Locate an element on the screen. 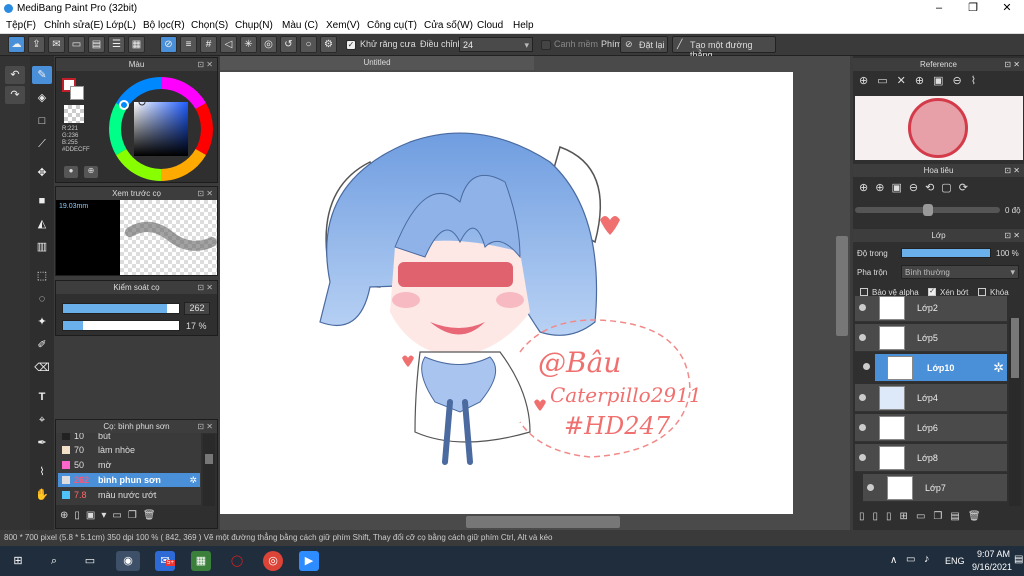 This screenshot has width=1024, height=576. opera-app-icon: ◯ is located at coordinates (237, 561).